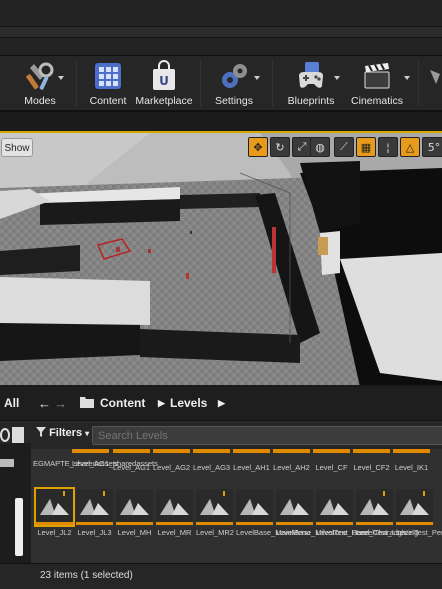 Image resolution: width=442 pixels, height=589 pixels. What do you see at coordinates (122, 403) in the screenshot?
I see `breadcrumb-content: Content` at bounding box center [122, 403].